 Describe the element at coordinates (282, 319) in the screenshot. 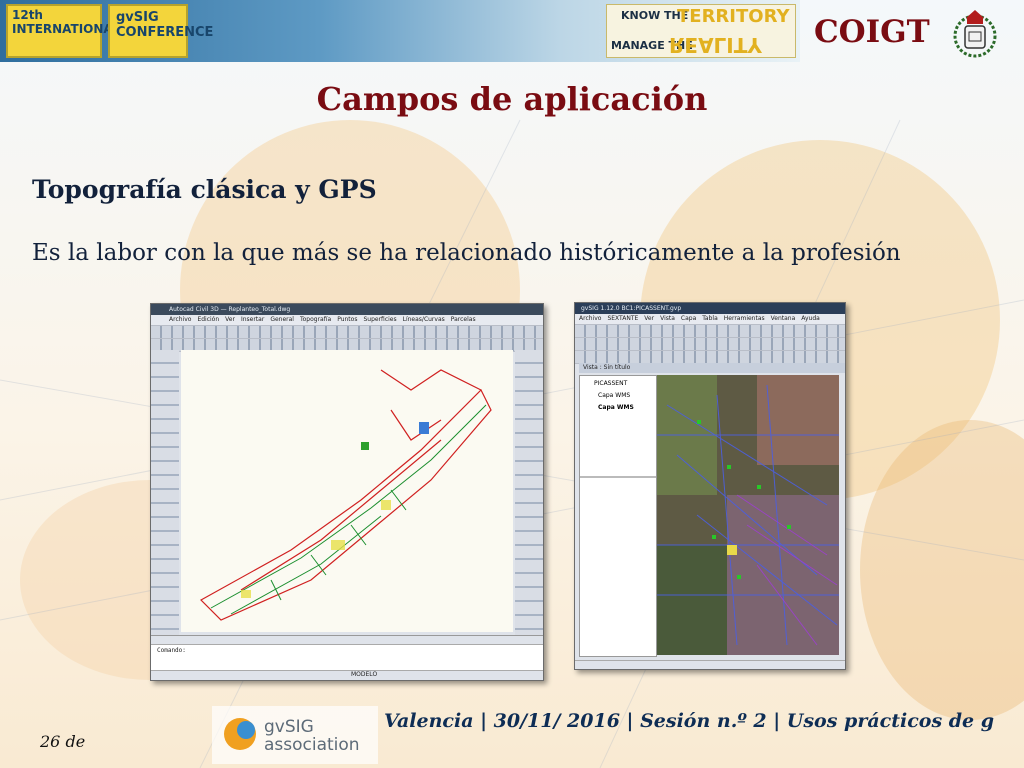

I see `cad-menu-item-4: General` at that location.